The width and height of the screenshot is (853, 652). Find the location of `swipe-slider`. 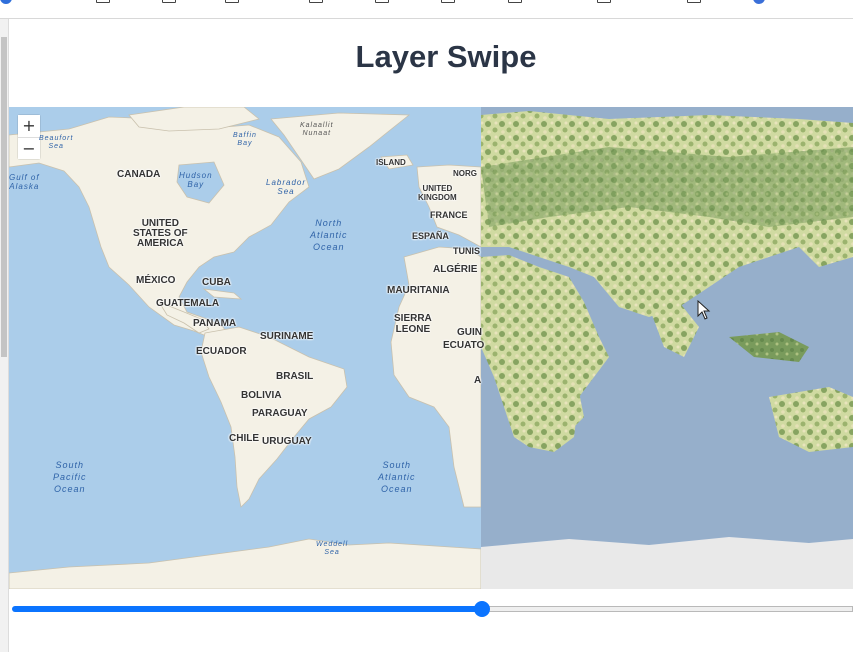

swipe-slider is located at coordinates (431, 609).